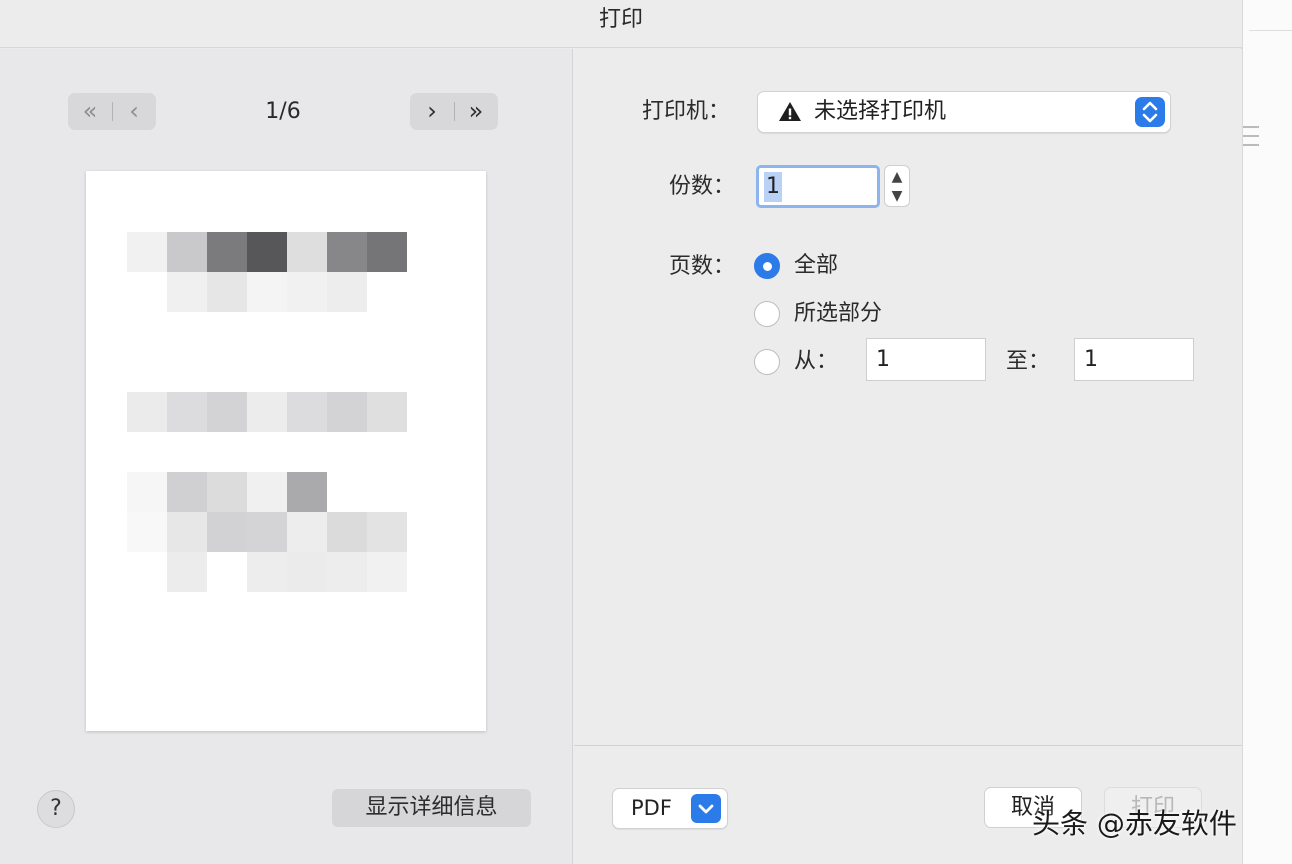 Image resolution: width=1292 pixels, height=864 pixels. Describe the element at coordinates (432, 111) in the screenshot. I see `next-page-icon: ›` at that location.